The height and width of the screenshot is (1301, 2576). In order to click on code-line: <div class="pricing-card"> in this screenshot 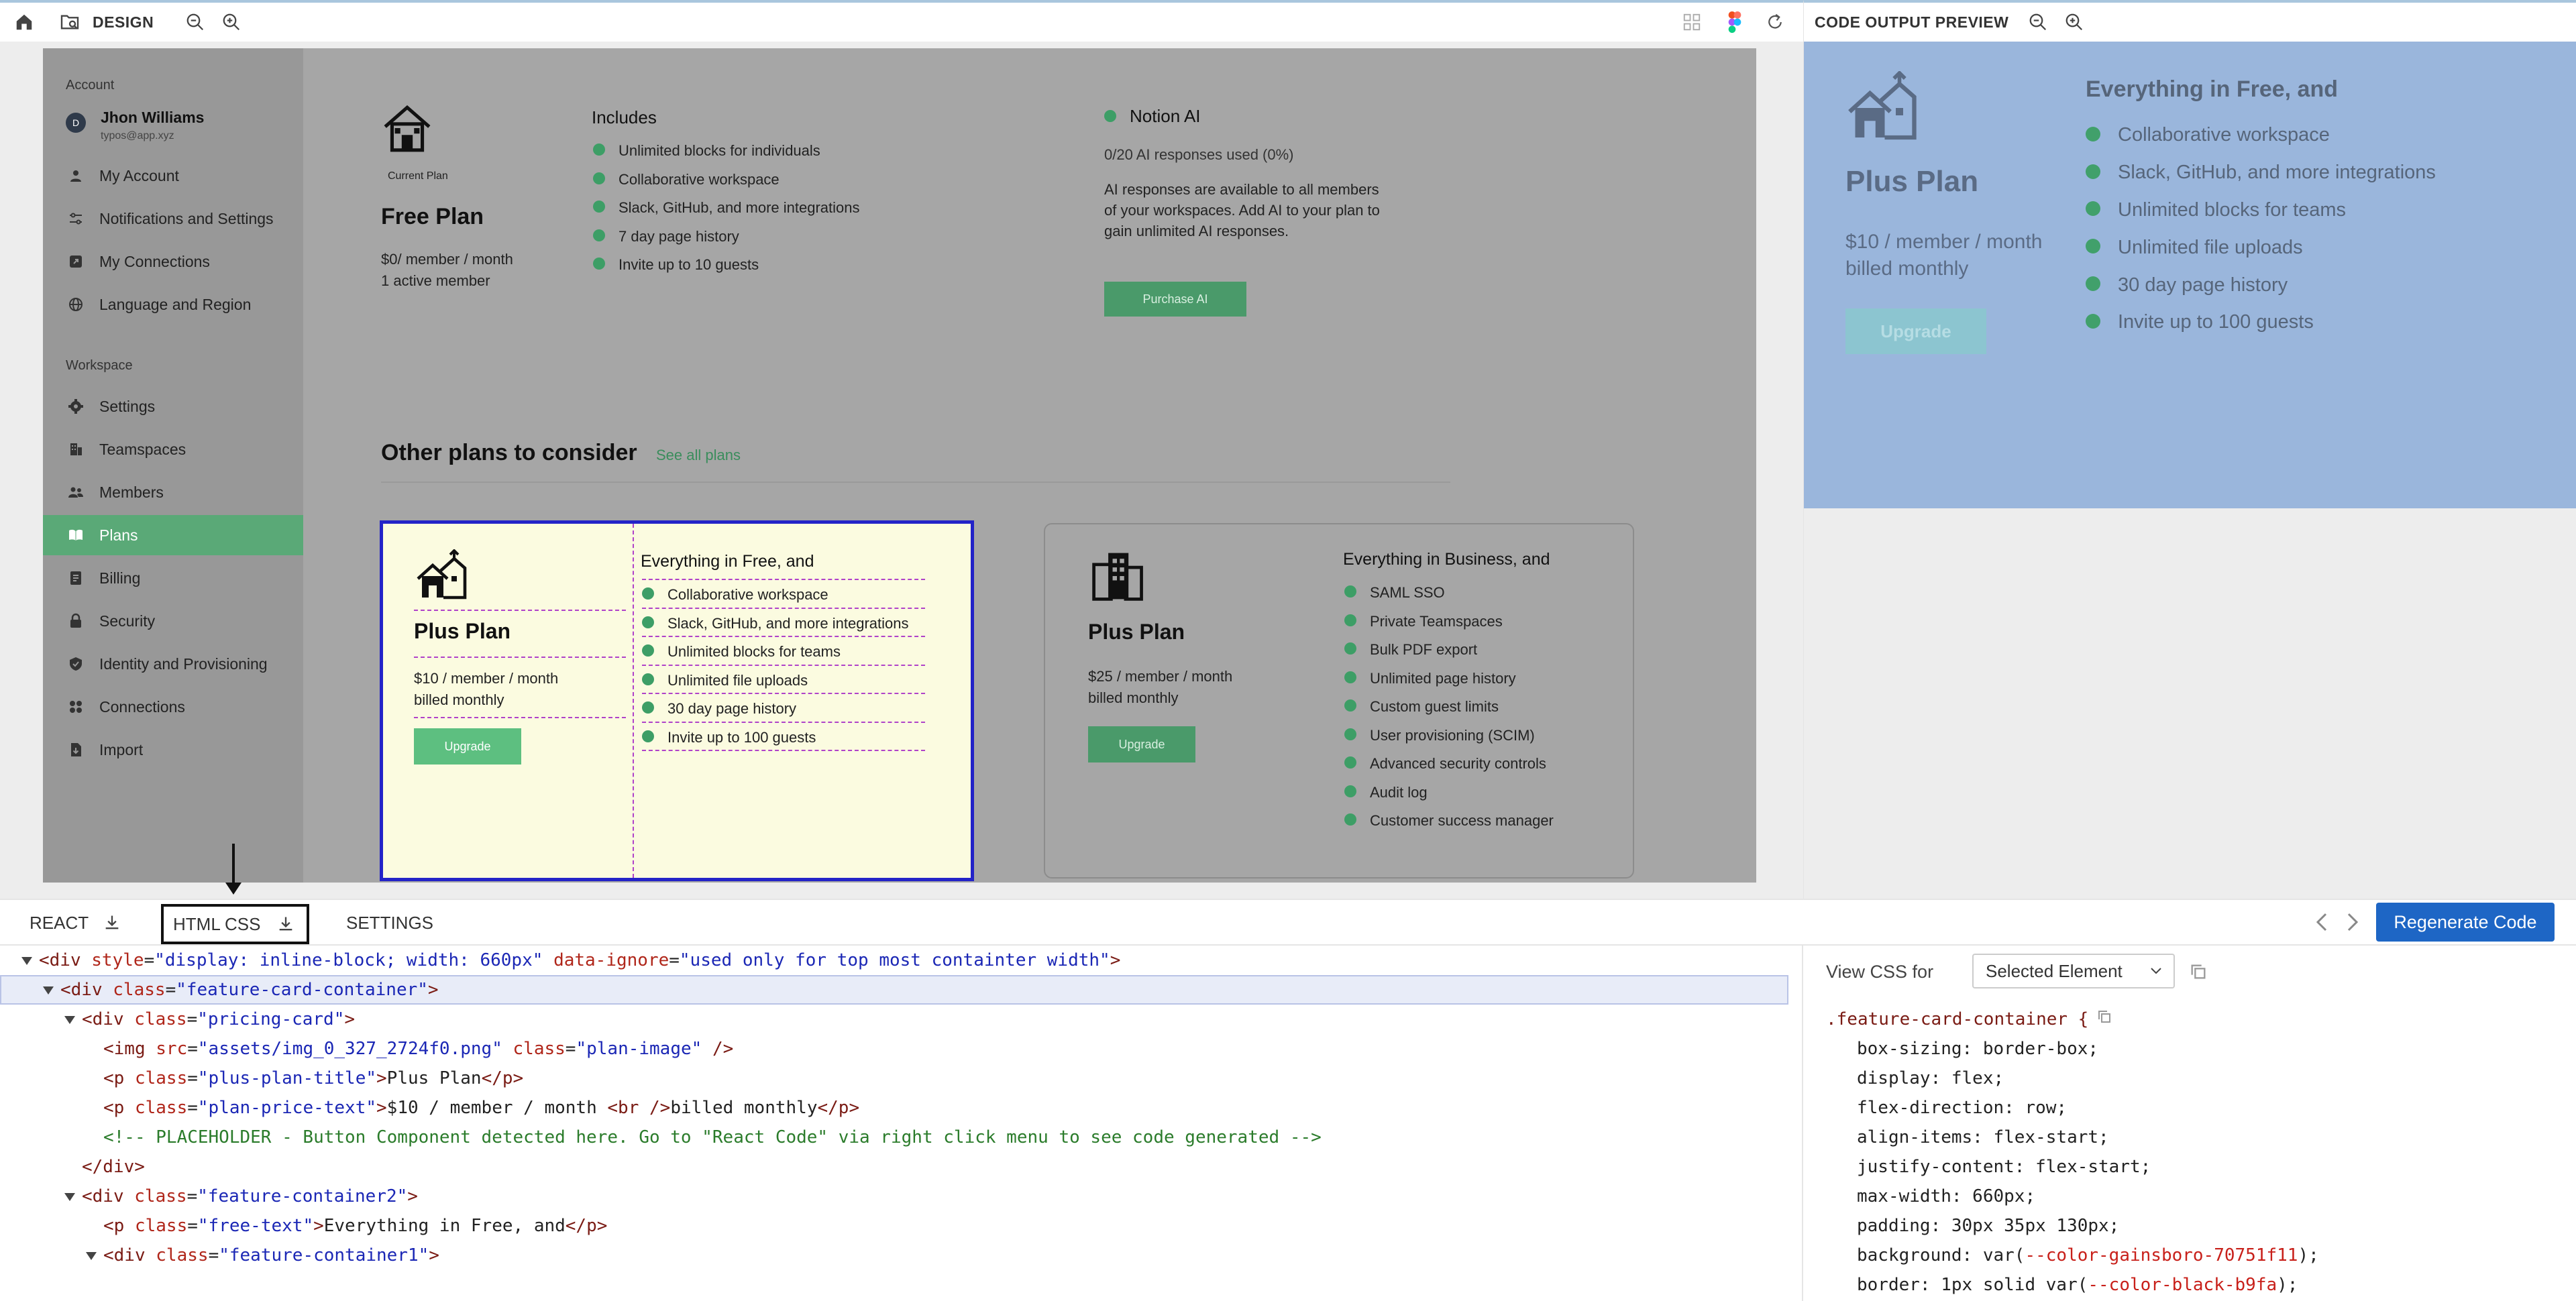, I will do `click(901, 1019)`.